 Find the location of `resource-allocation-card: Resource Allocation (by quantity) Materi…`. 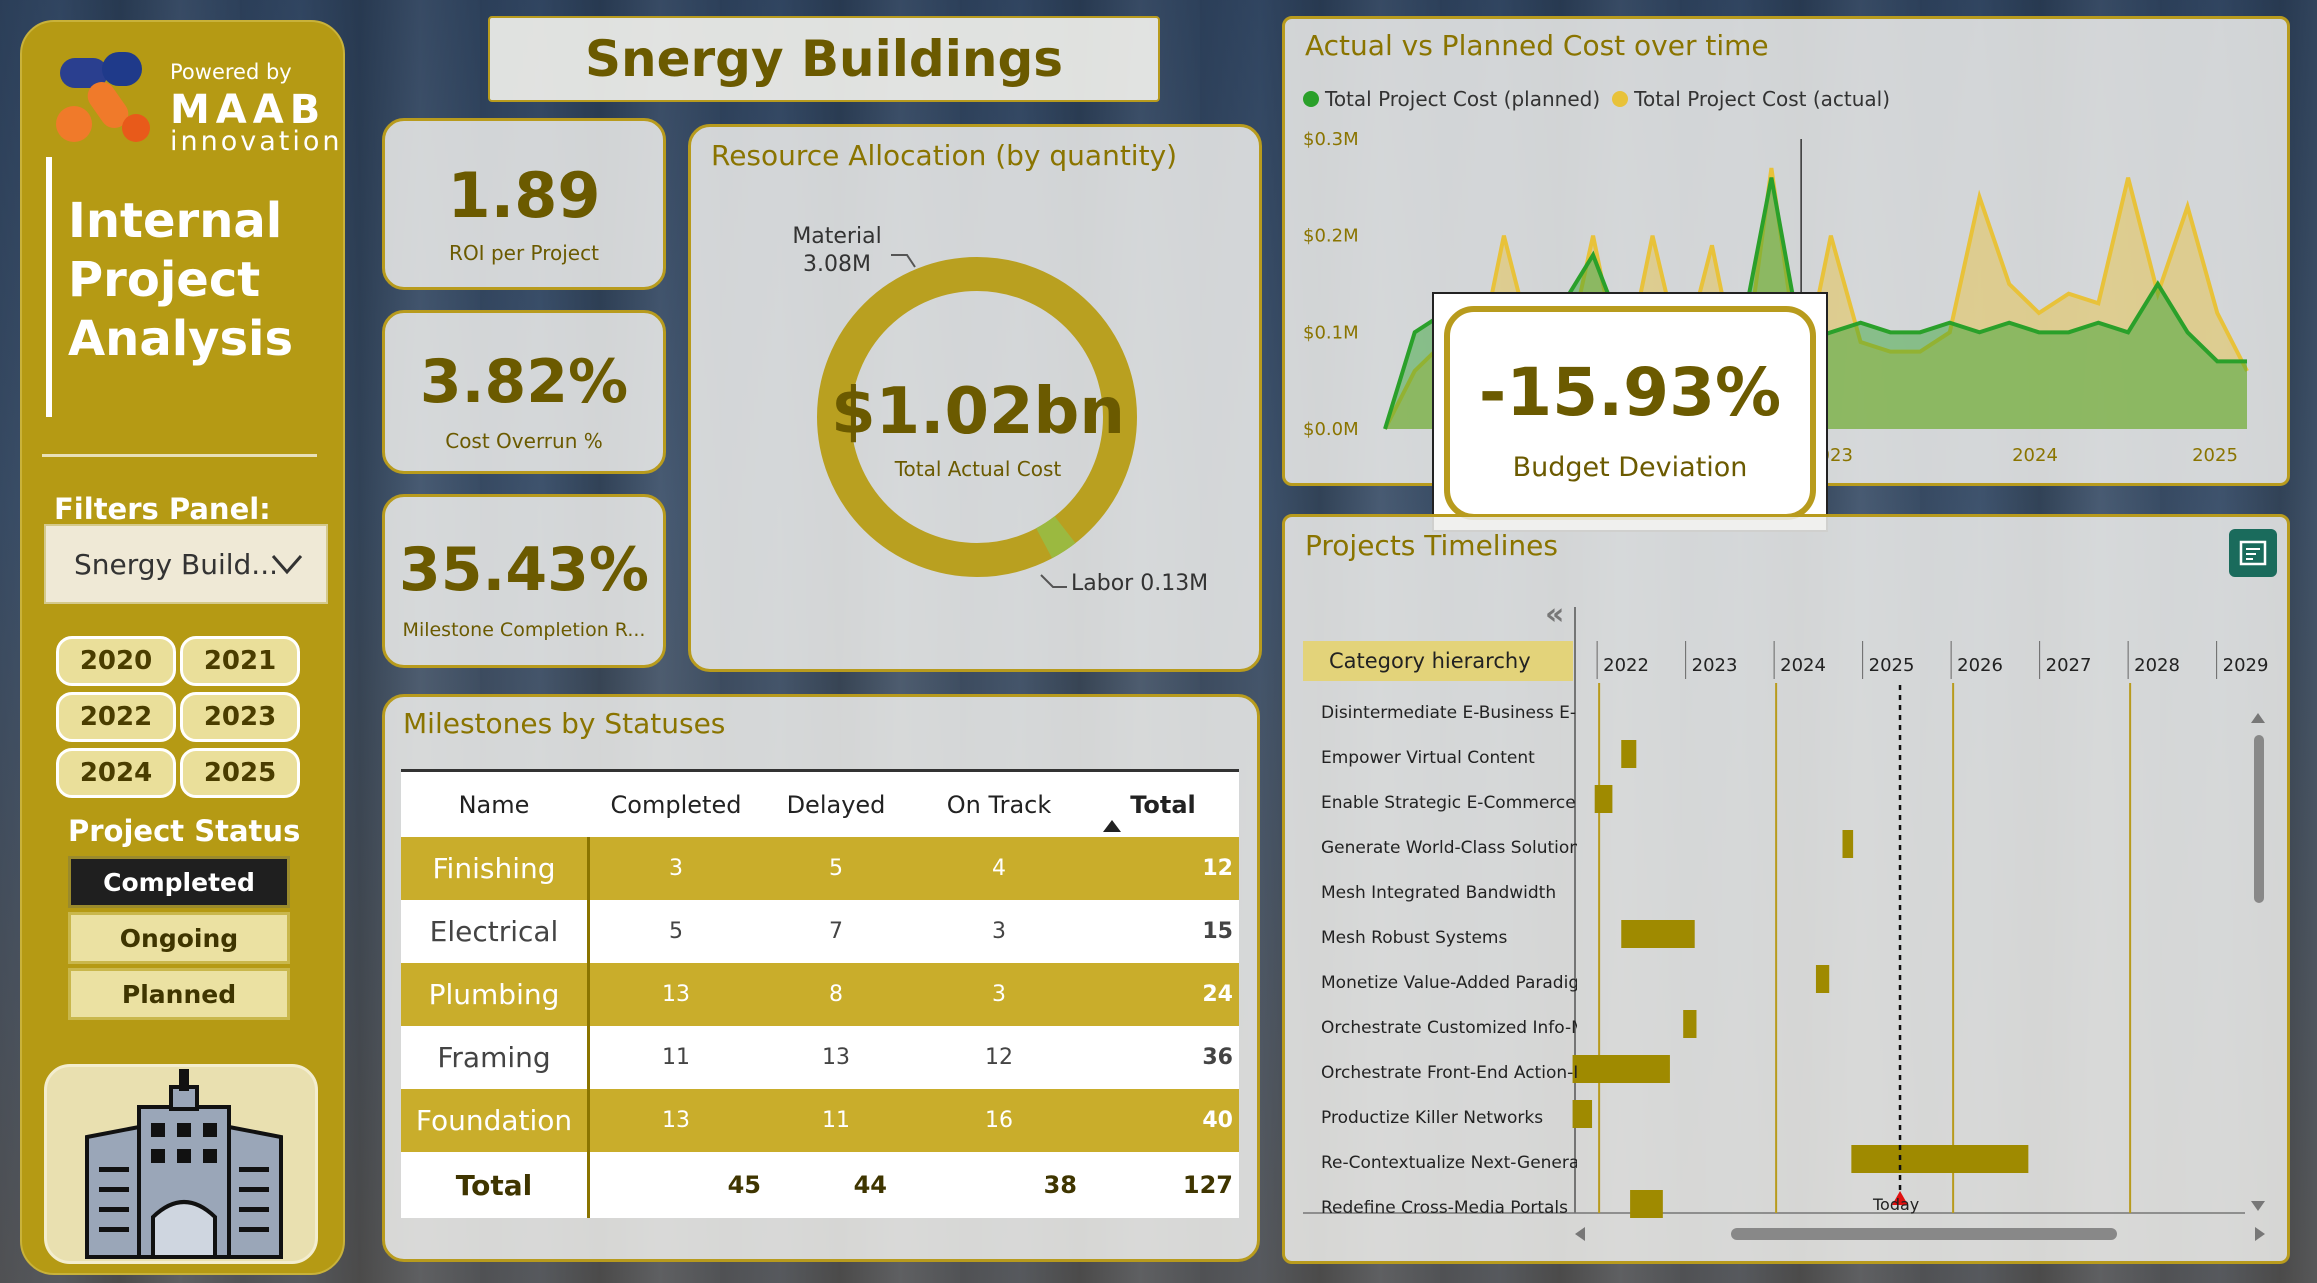

resource-allocation-card: Resource Allocation (by quantity) Materi… is located at coordinates (975, 398).